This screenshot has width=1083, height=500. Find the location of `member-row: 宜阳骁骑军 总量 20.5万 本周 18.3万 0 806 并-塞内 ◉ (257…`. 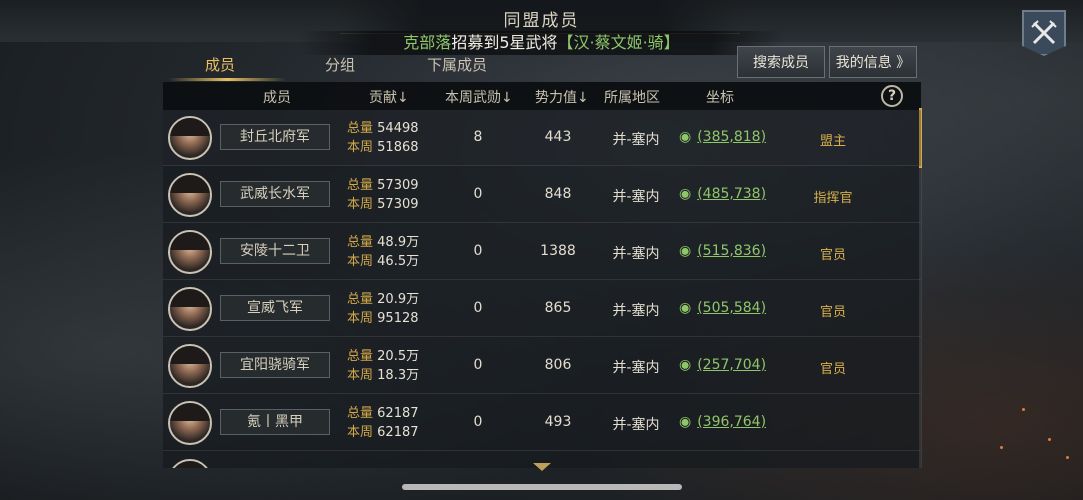

member-row: 宜阳骁骑军 总量 20.5万 本周 18.3万 0 806 并-塞内 ◉ (257… is located at coordinates (542, 366).